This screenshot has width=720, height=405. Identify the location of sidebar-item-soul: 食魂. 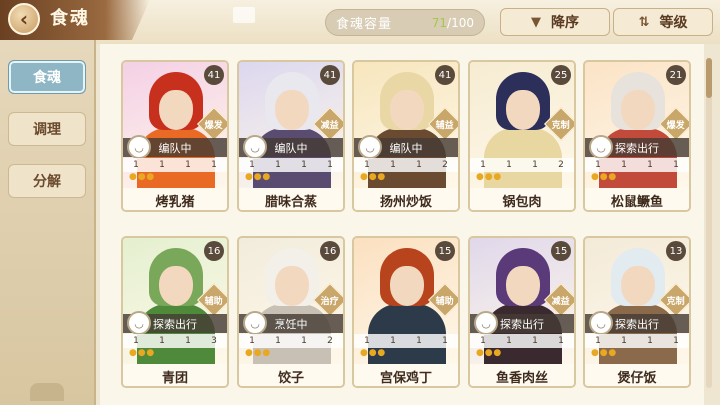
(47, 77).